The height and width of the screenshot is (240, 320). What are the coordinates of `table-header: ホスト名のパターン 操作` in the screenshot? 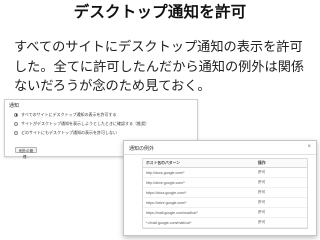 It's located at (225, 163).